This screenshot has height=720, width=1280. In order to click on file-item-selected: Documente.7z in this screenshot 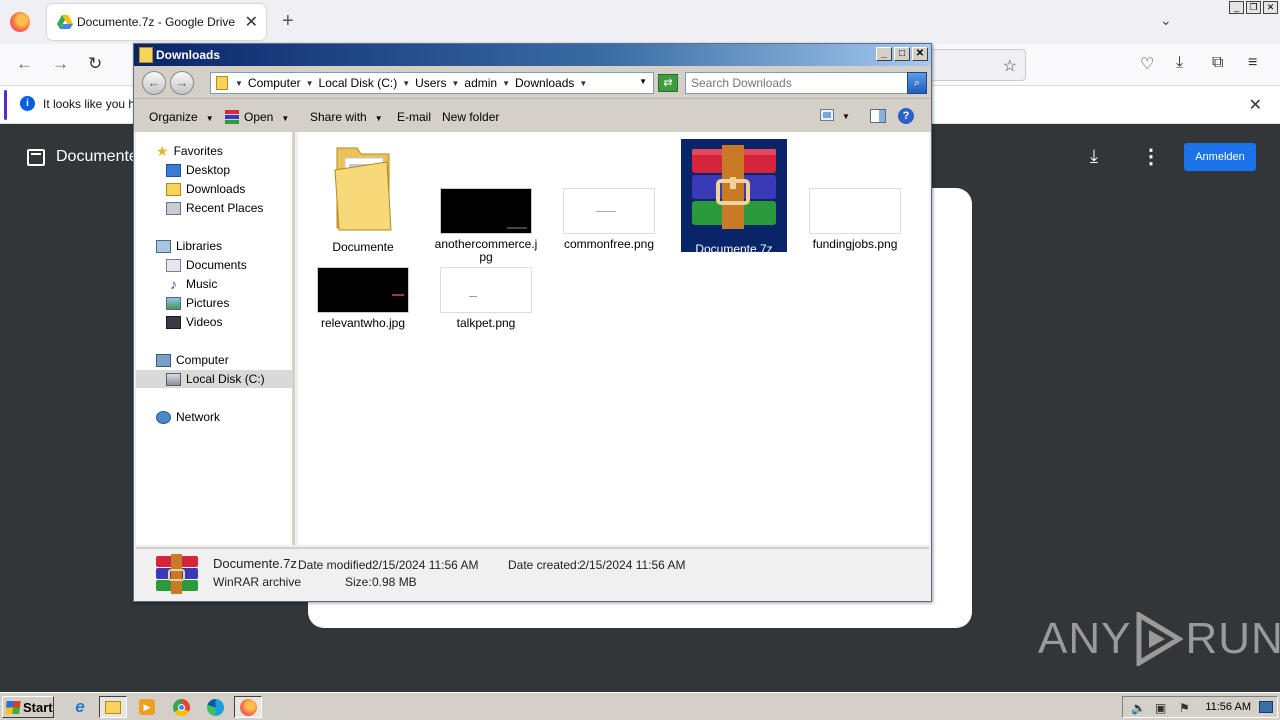, I will do `click(734, 197)`.